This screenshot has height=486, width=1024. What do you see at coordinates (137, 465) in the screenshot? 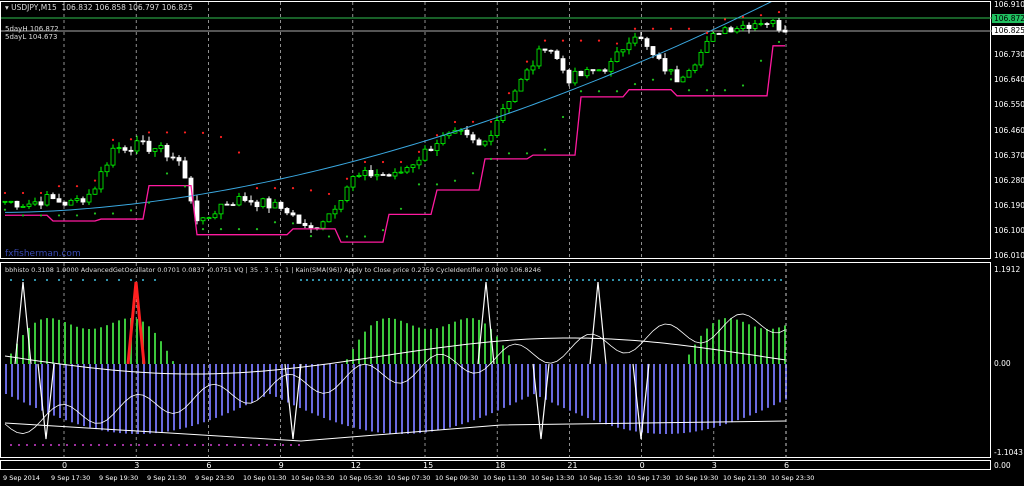
I see `hour-label: 3` at bounding box center [137, 465].